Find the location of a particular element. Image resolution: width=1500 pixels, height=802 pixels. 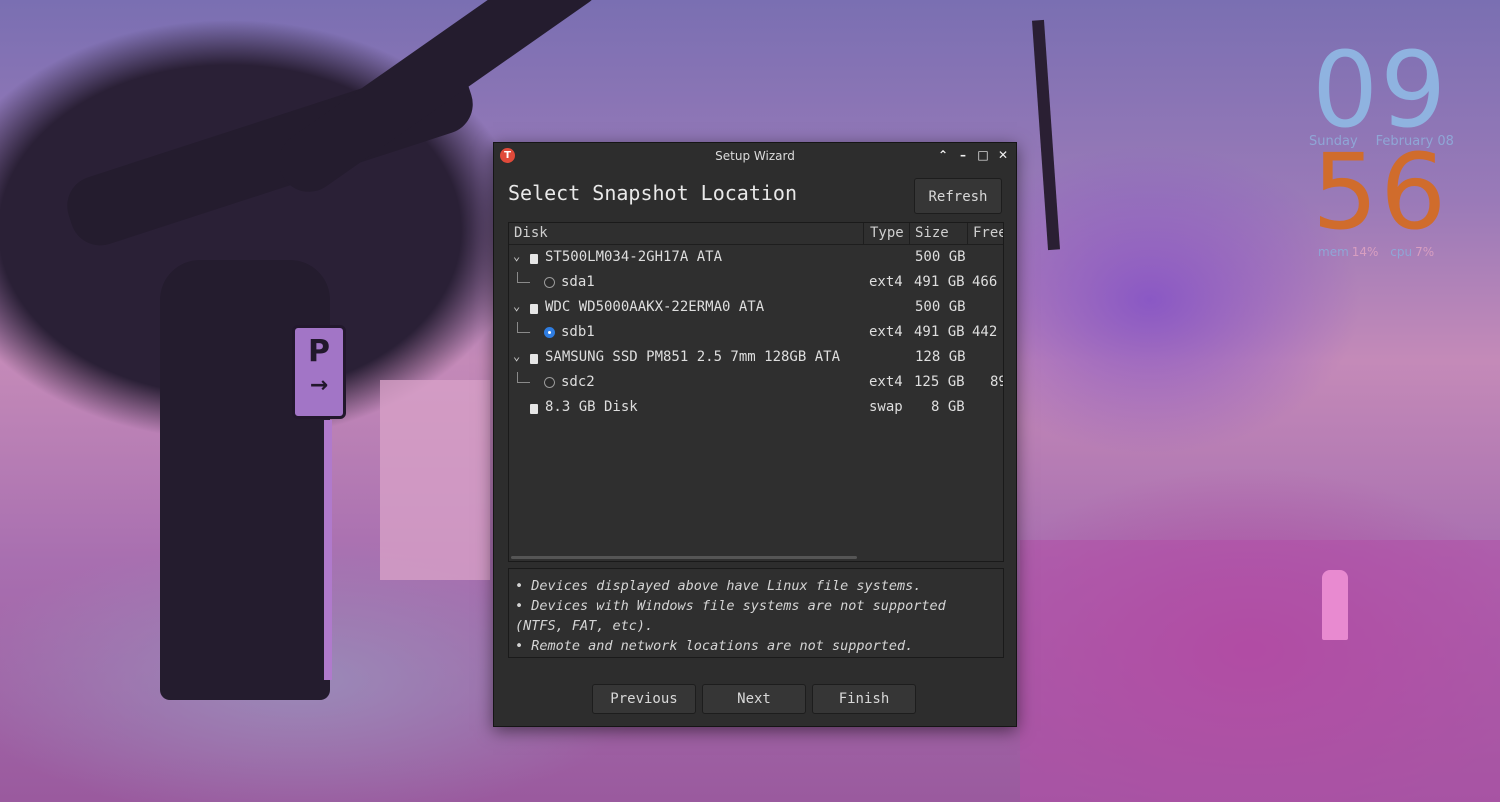

column-header-size: Size is located at coordinates (932, 233).